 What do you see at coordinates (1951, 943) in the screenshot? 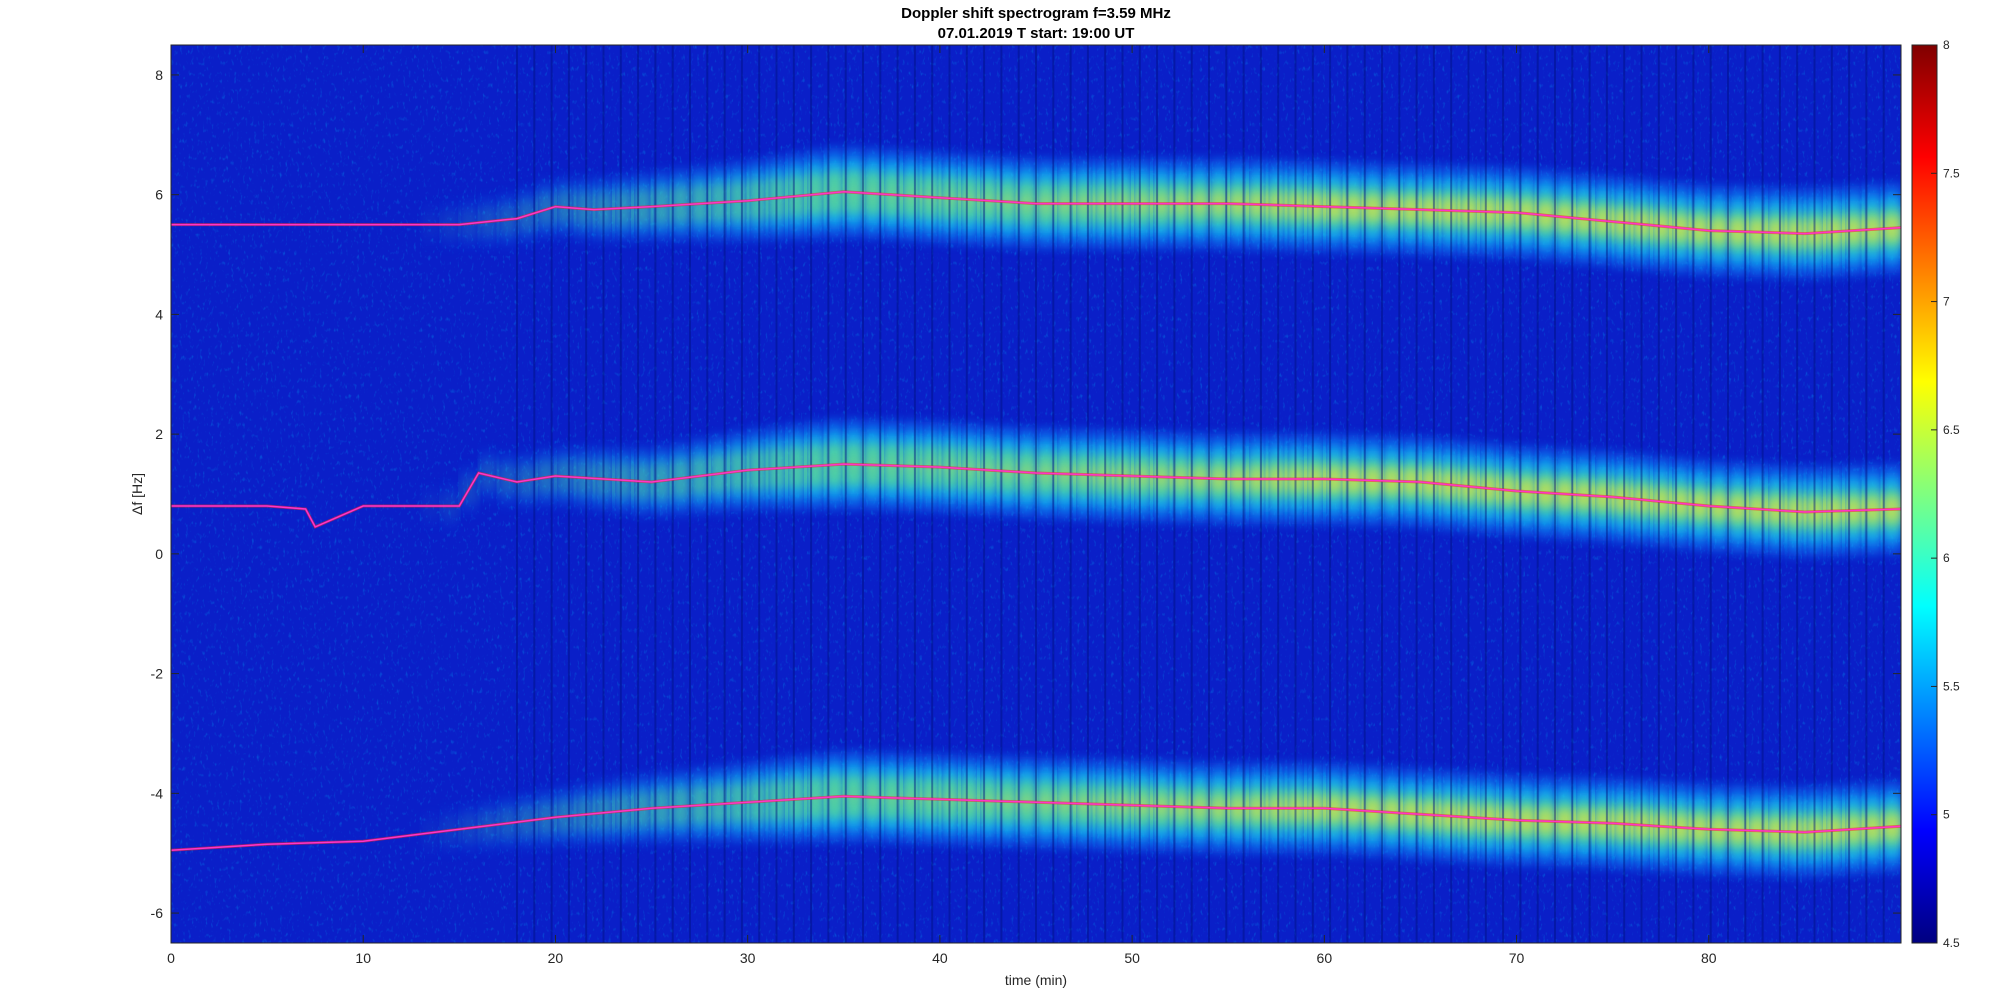
I see `colorbar-tick-label: 4.5` at bounding box center [1951, 943].